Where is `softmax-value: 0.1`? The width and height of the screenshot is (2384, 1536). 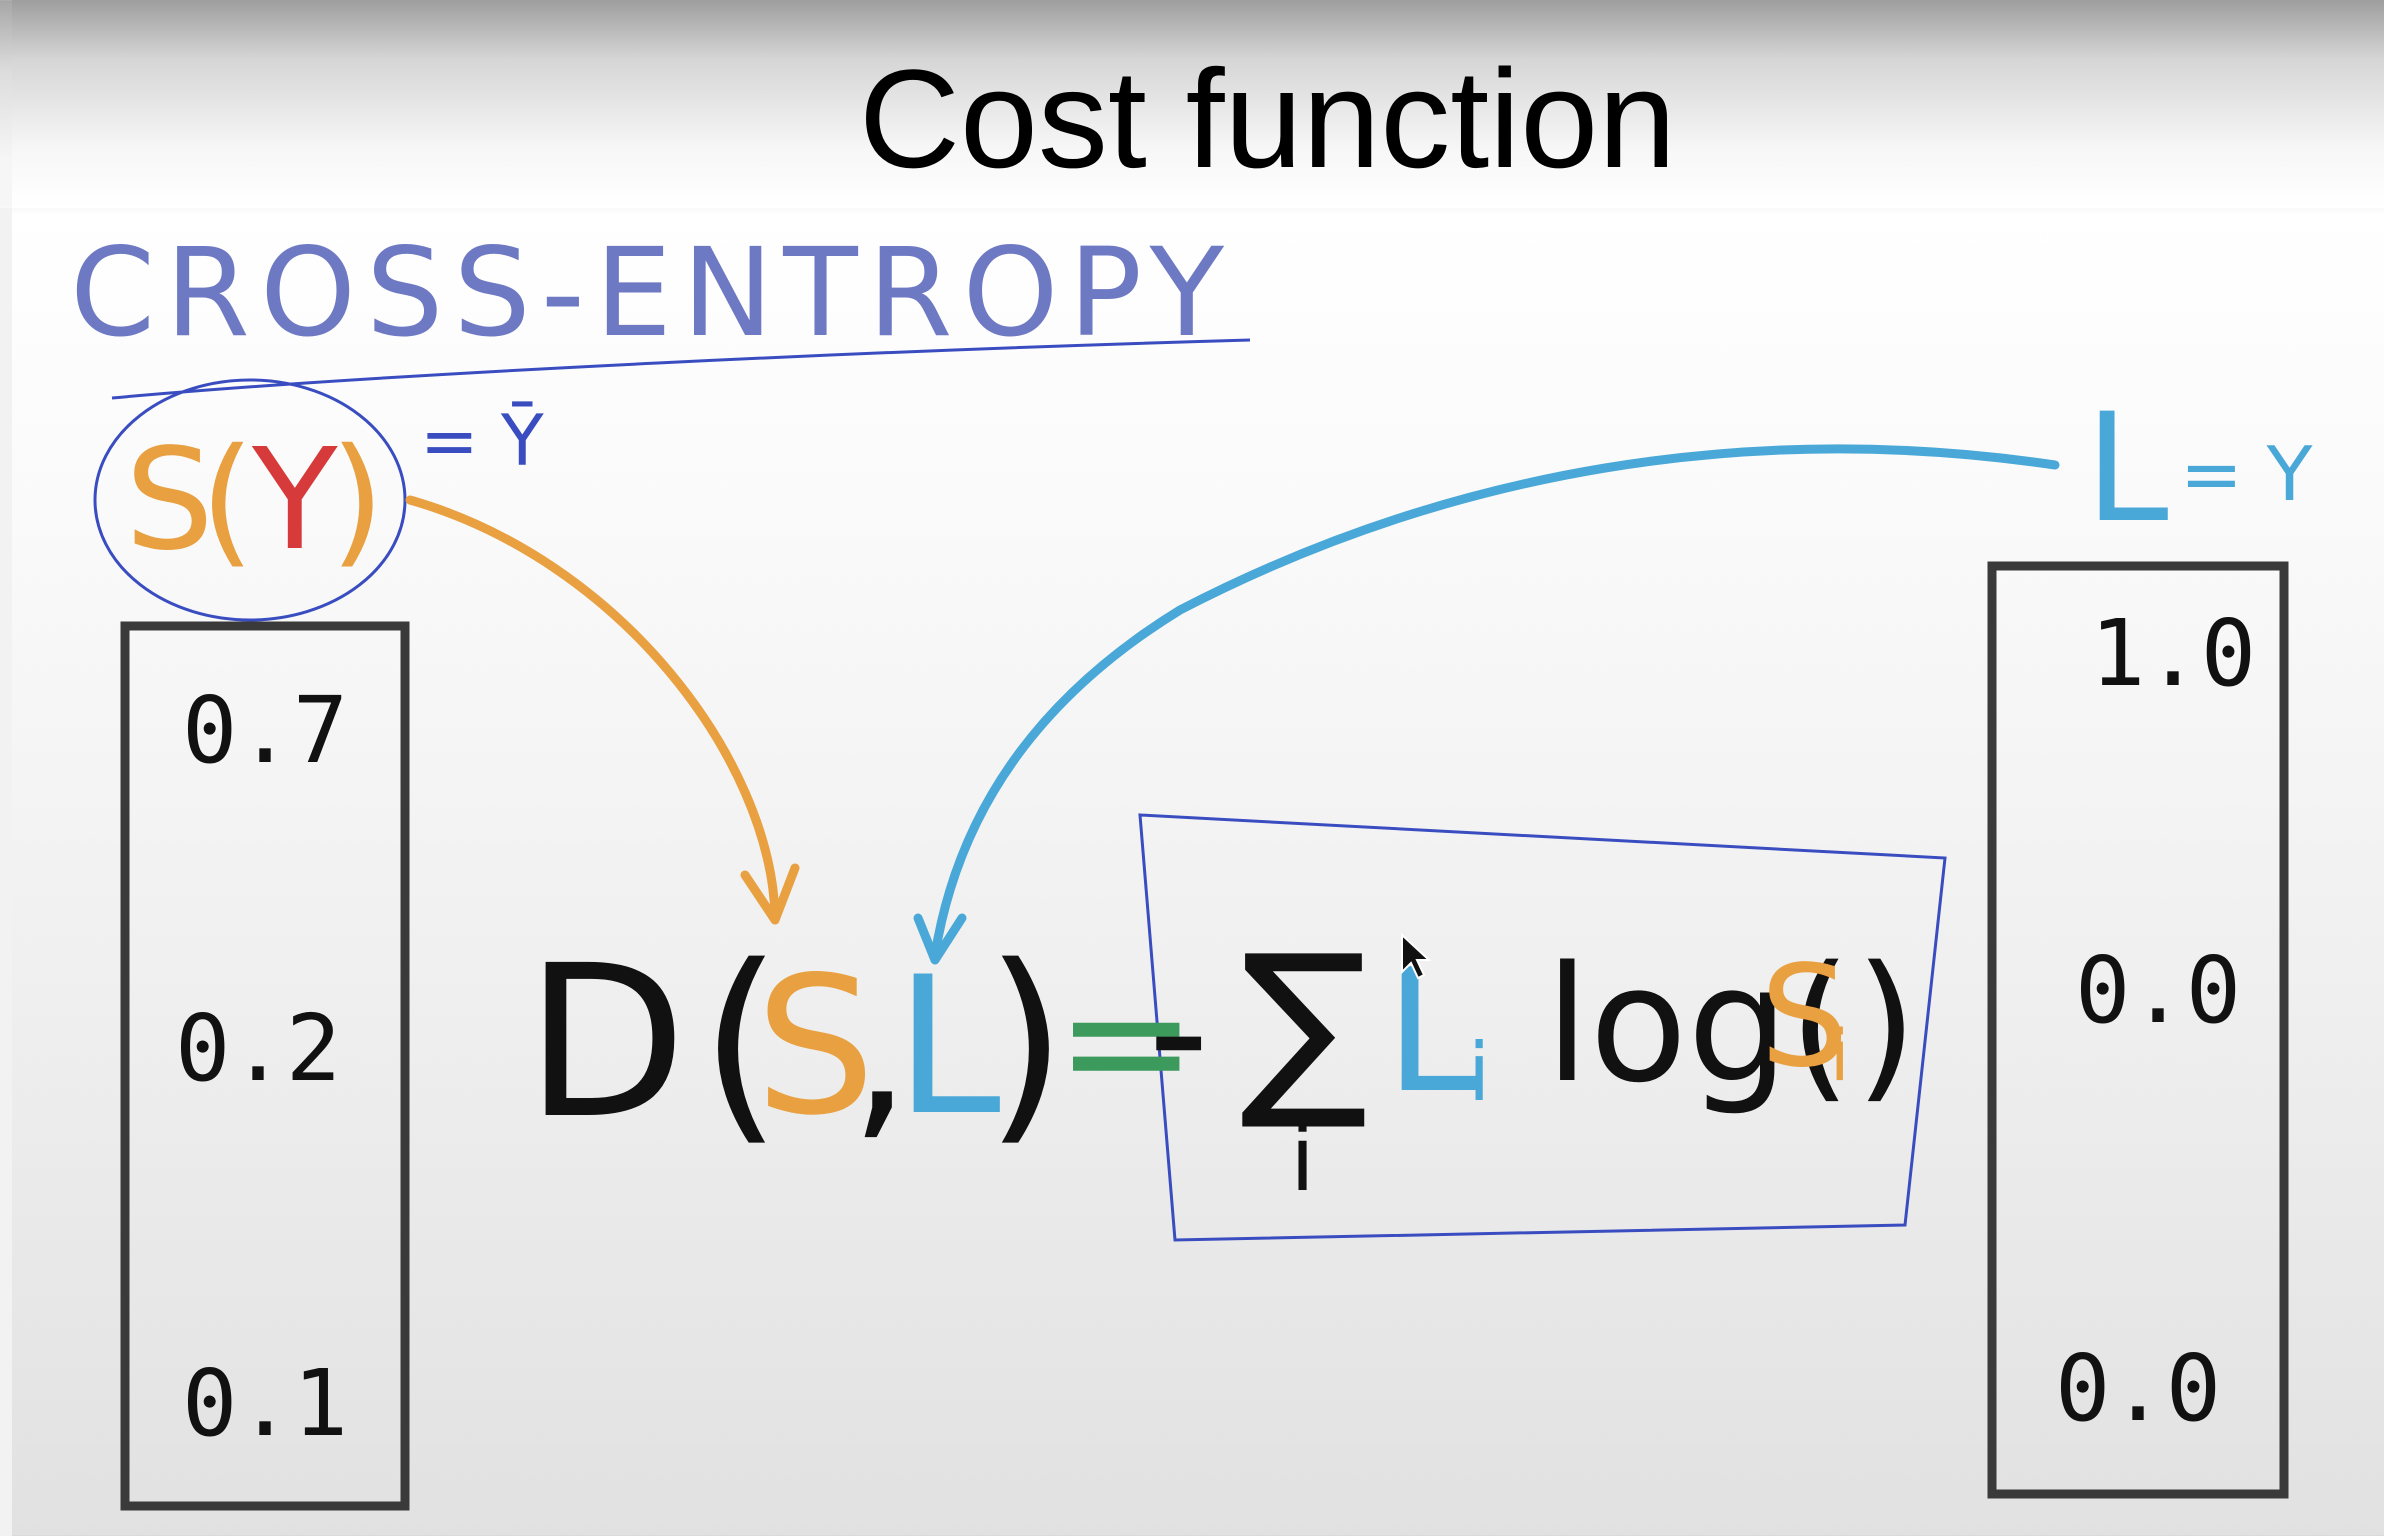 softmax-value: 0.1 is located at coordinates (265, 1403).